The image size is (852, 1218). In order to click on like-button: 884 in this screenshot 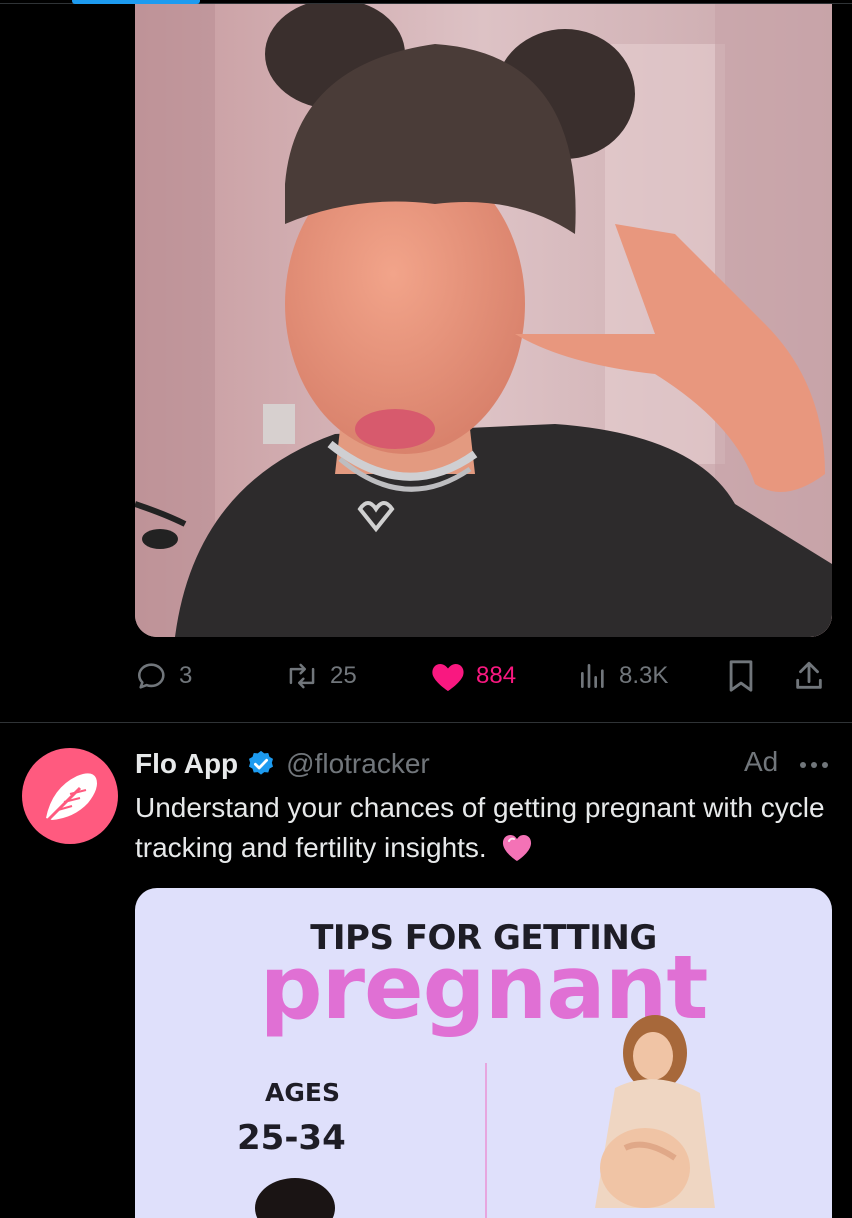, I will do `click(473, 676)`.